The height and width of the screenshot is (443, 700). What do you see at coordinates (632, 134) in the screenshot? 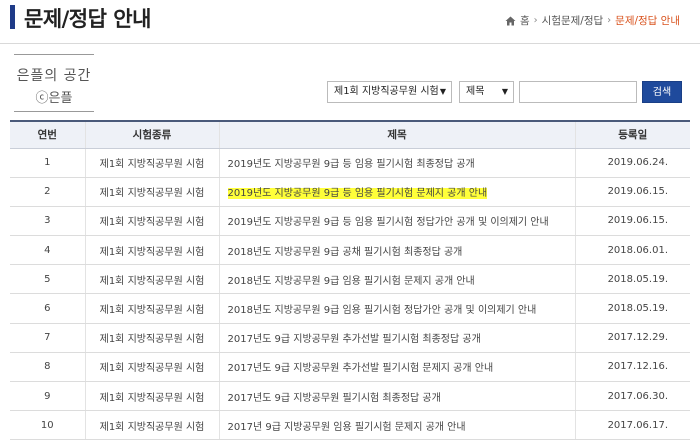
I see `column-header-date: 등록일` at bounding box center [632, 134].